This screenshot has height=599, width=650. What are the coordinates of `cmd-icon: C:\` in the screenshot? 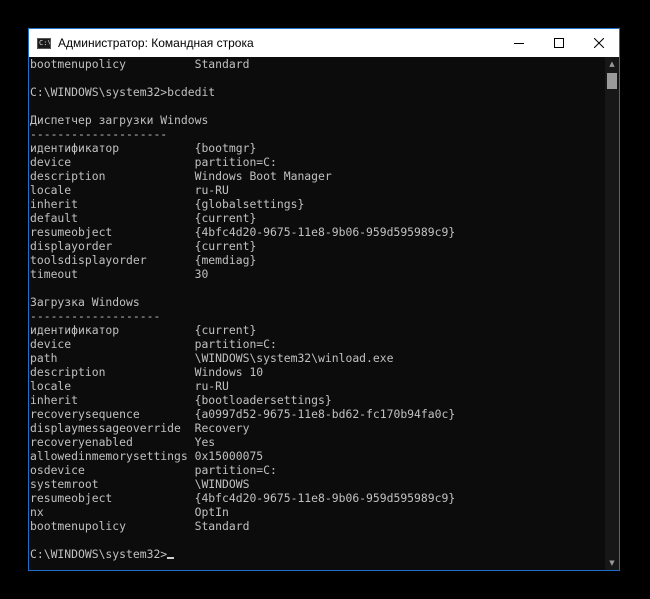 It's located at (44, 43).